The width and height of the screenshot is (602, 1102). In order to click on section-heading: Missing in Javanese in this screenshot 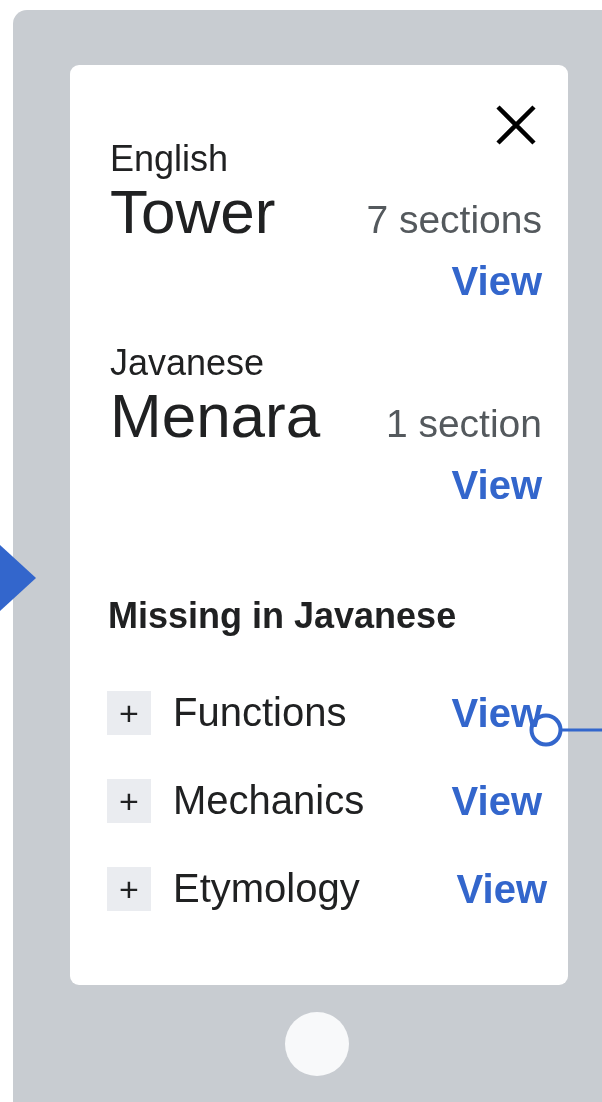, I will do `click(283, 616)`.